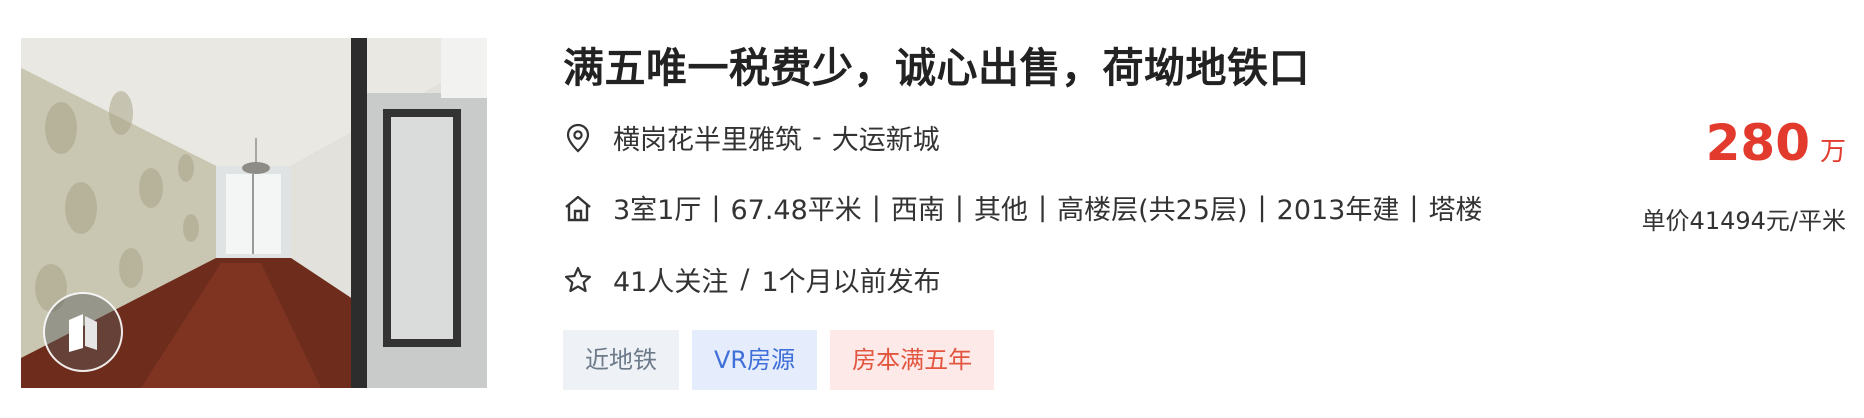  Describe the element at coordinates (912, 360) in the screenshot. I see `tag-five-years: 房本满五年` at that location.